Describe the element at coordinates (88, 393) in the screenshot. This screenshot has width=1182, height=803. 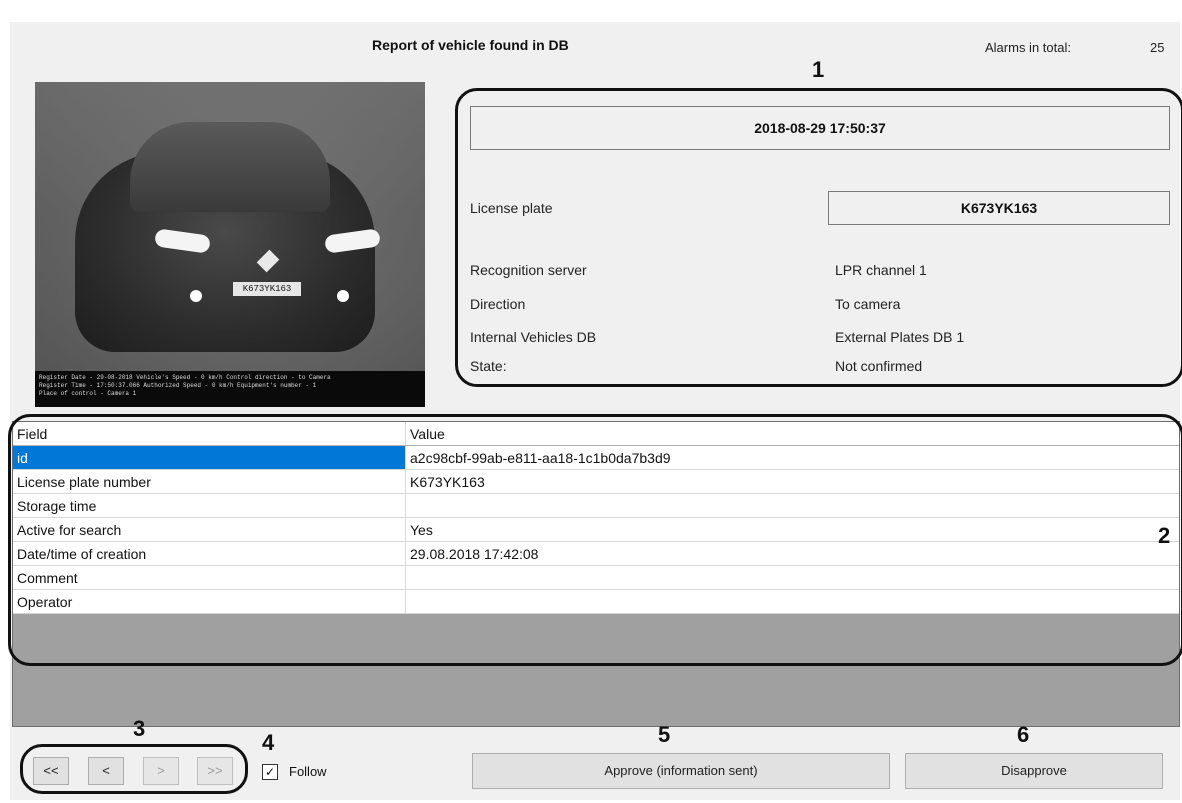
I see `caption-line: Place of control - Camera 1` at that location.